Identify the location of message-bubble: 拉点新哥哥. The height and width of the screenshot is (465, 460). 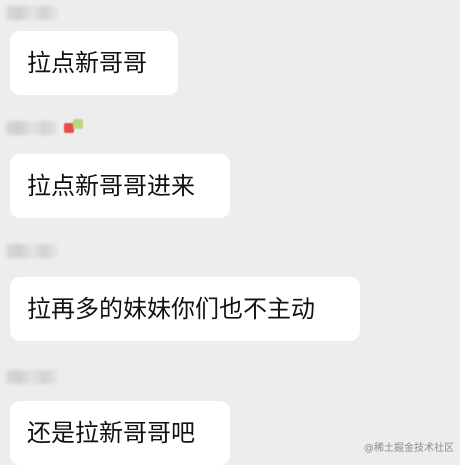
(94, 63).